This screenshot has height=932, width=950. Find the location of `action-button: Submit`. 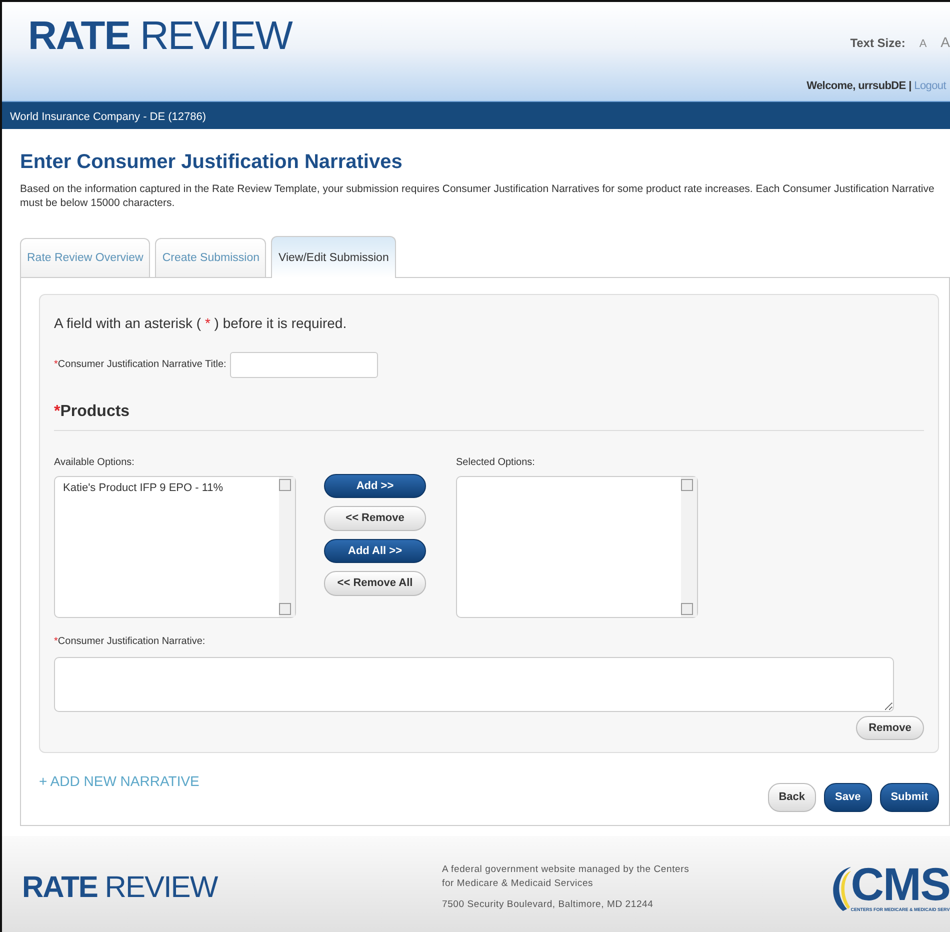

action-button: Submit is located at coordinates (909, 797).